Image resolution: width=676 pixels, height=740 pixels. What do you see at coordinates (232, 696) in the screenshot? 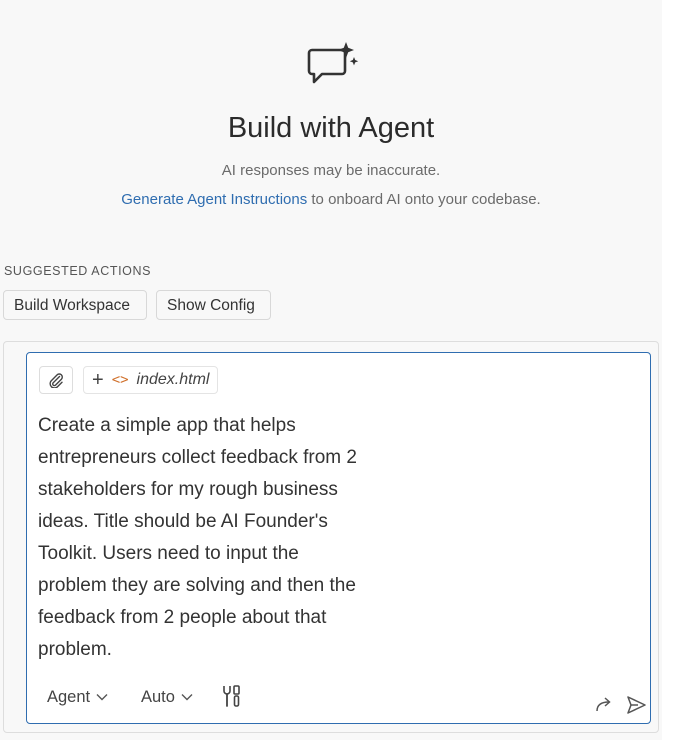
I see `tools-icon` at bounding box center [232, 696].